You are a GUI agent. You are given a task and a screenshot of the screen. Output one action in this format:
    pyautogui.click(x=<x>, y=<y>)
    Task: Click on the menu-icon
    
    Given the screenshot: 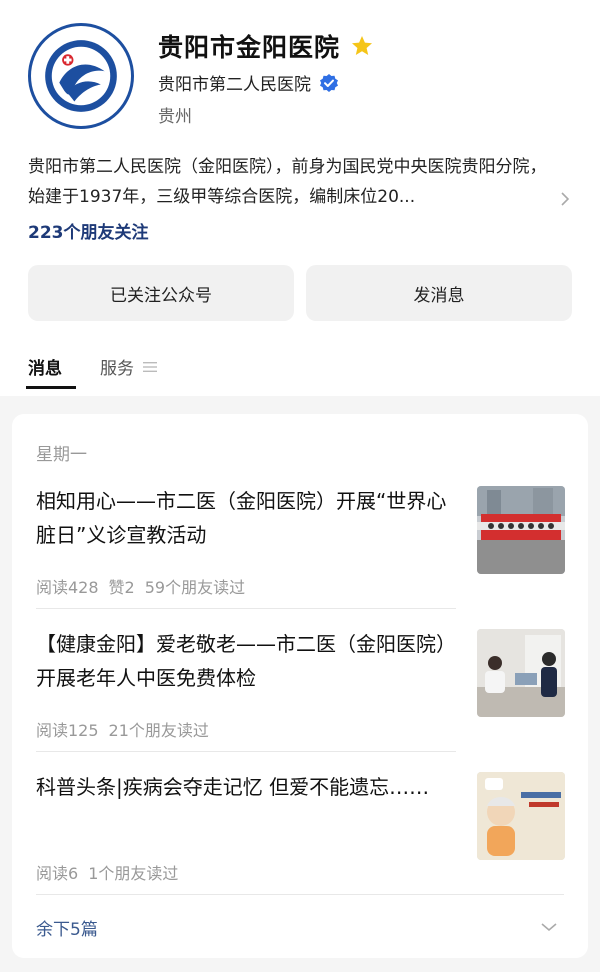 What is the action you would take?
    pyautogui.click(x=150, y=367)
    